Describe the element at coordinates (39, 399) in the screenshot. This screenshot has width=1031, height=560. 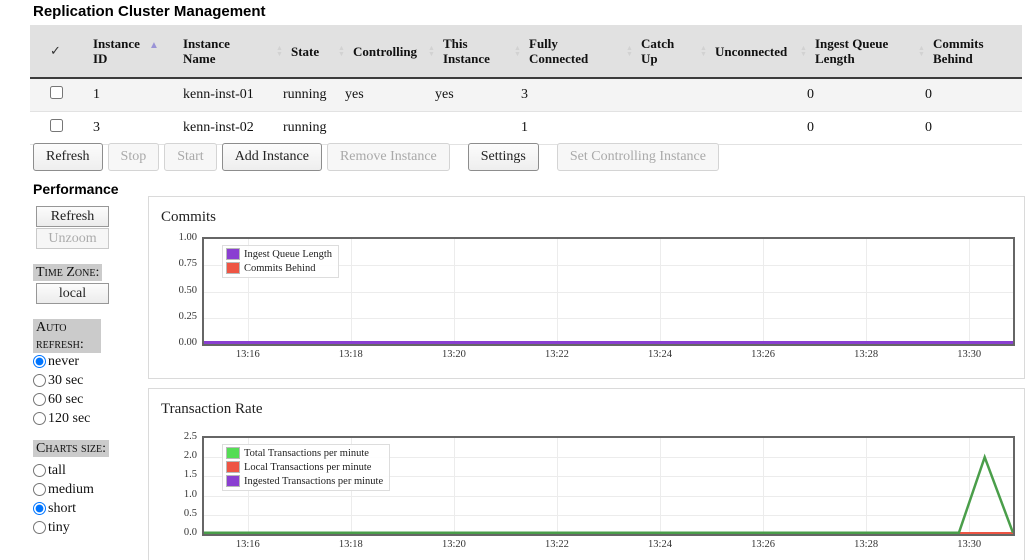
I see `radio-auto-refresh-60-sec` at that location.